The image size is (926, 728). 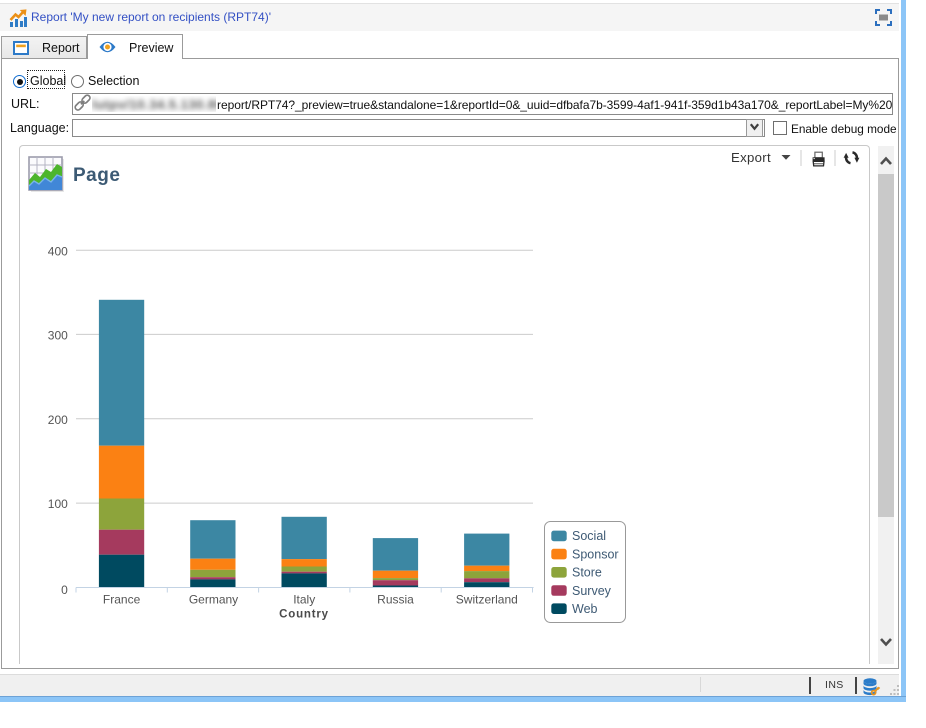 I want to click on svg-text: France, so click(x=122, y=599).